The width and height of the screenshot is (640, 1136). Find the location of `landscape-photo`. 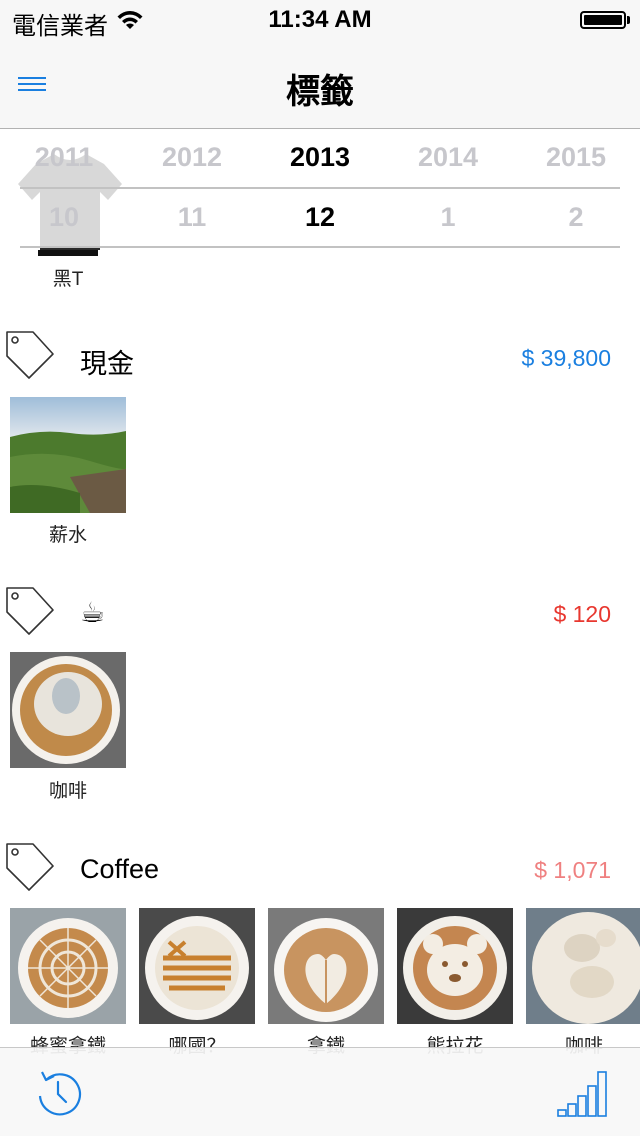

landscape-photo is located at coordinates (68, 455).